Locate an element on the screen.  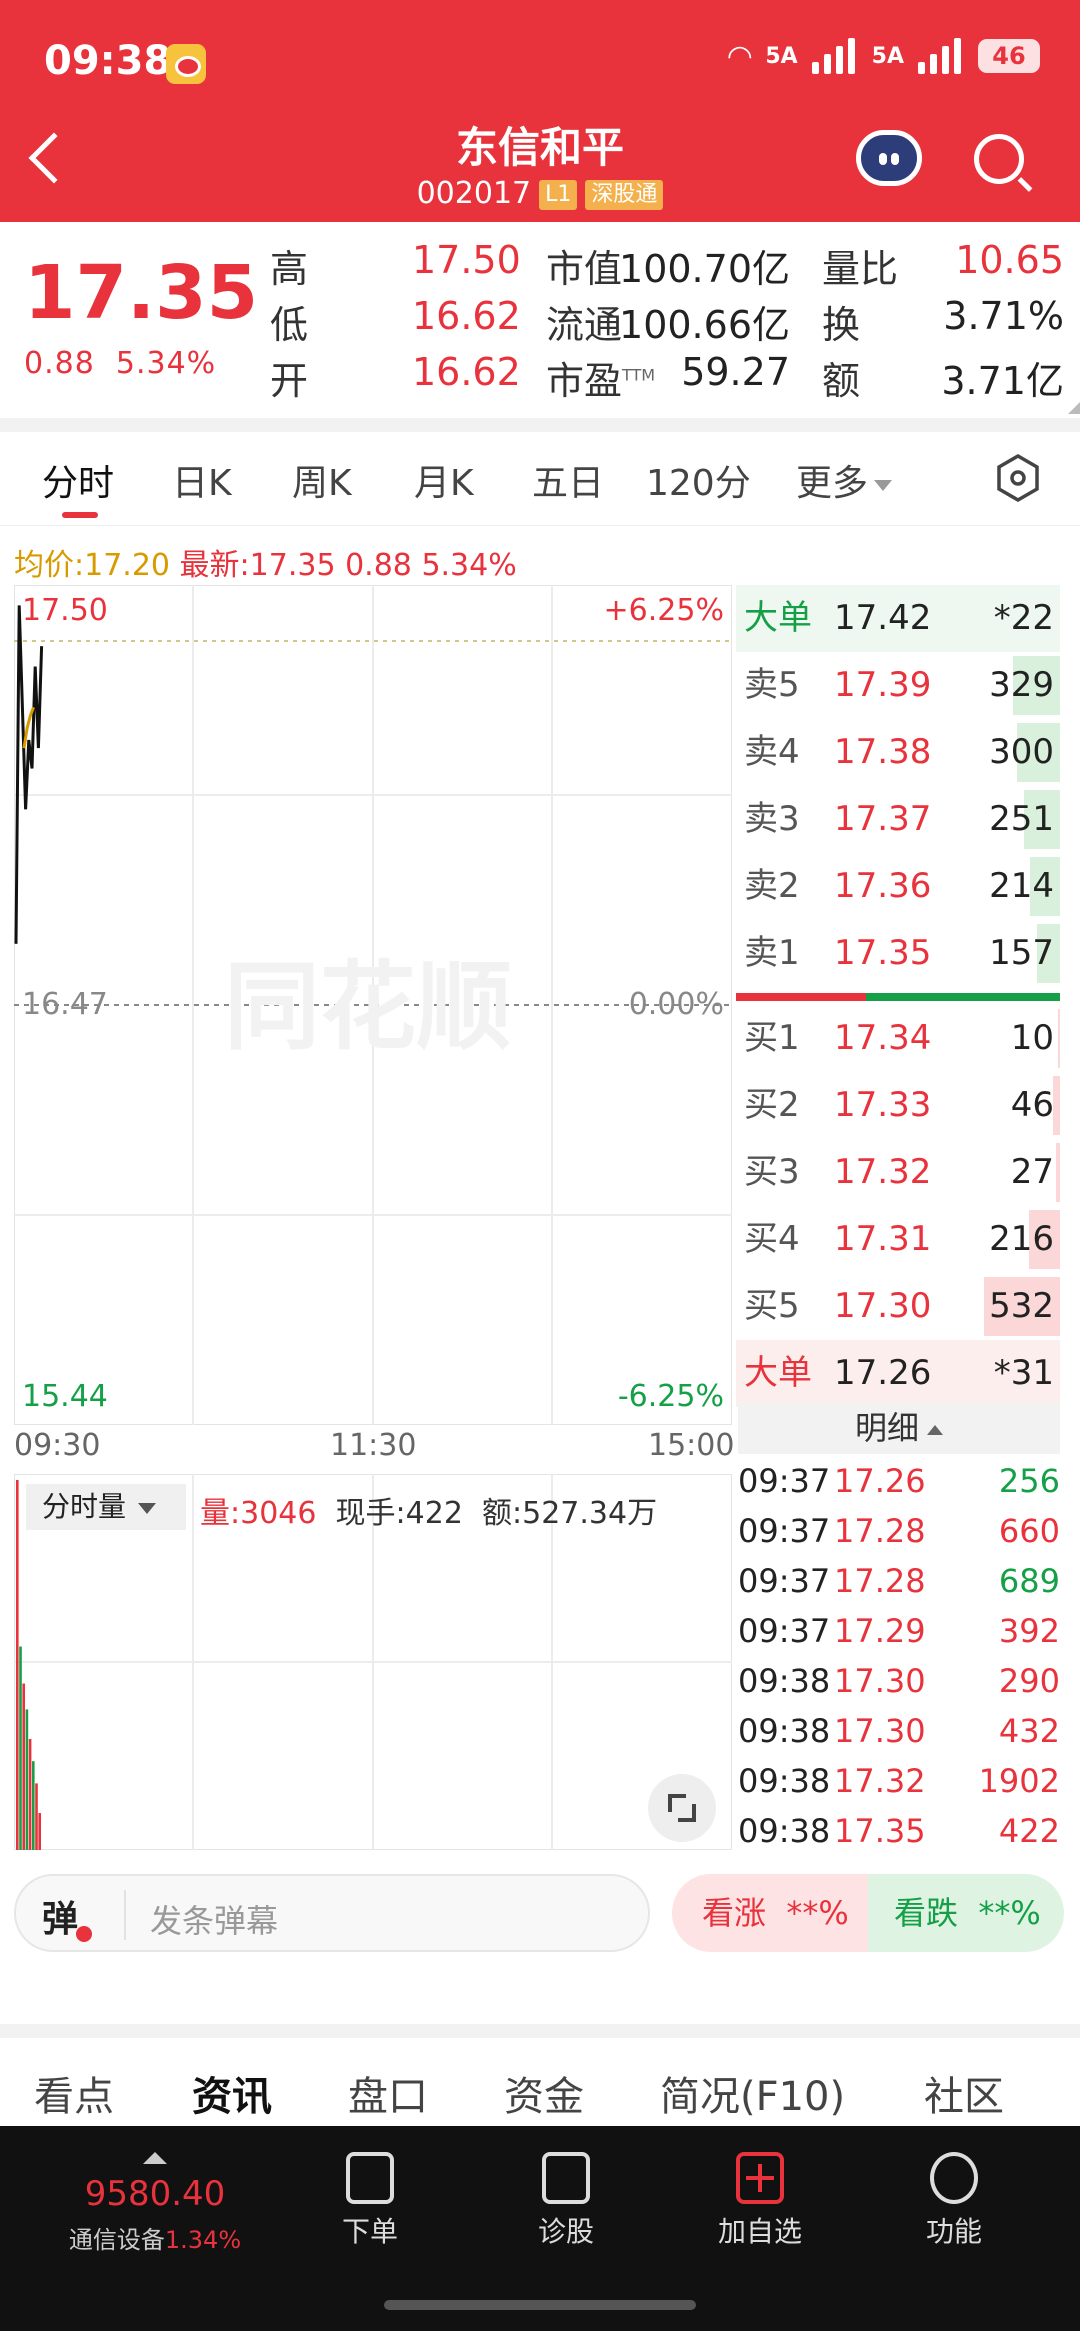
bid-row: 买5 17.30 532 is located at coordinates (898, 1306).